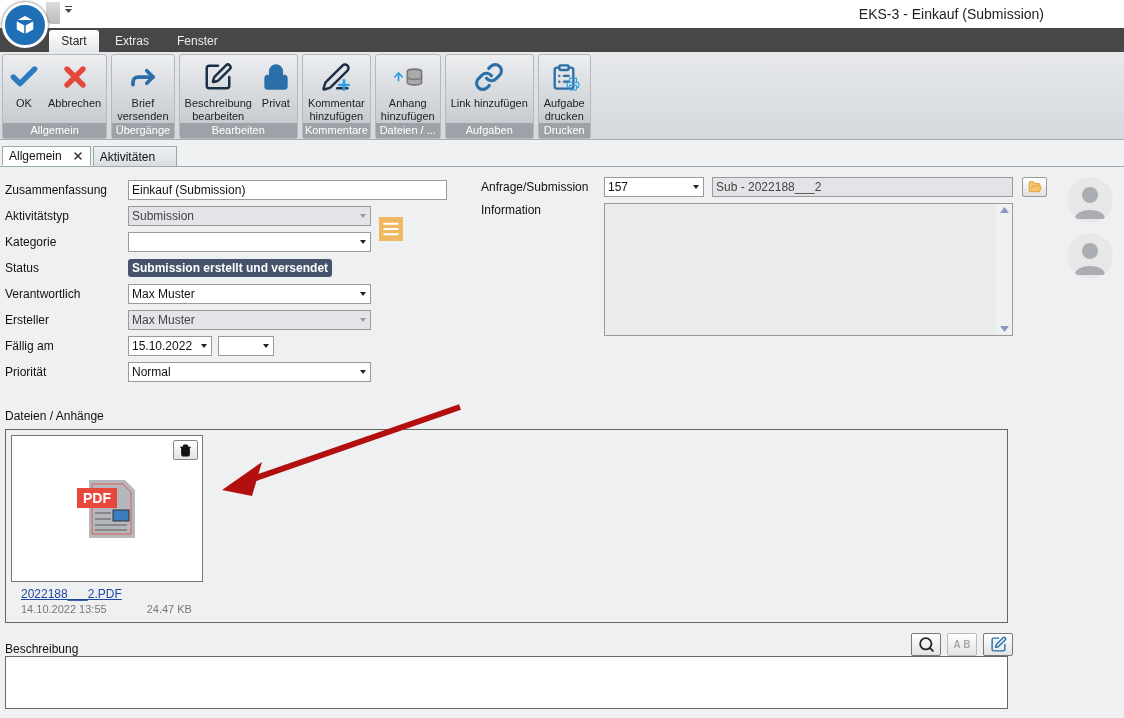  What do you see at coordinates (618, 187) in the screenshot?
I see `field-value: 157` at bounding box center [618, 187].